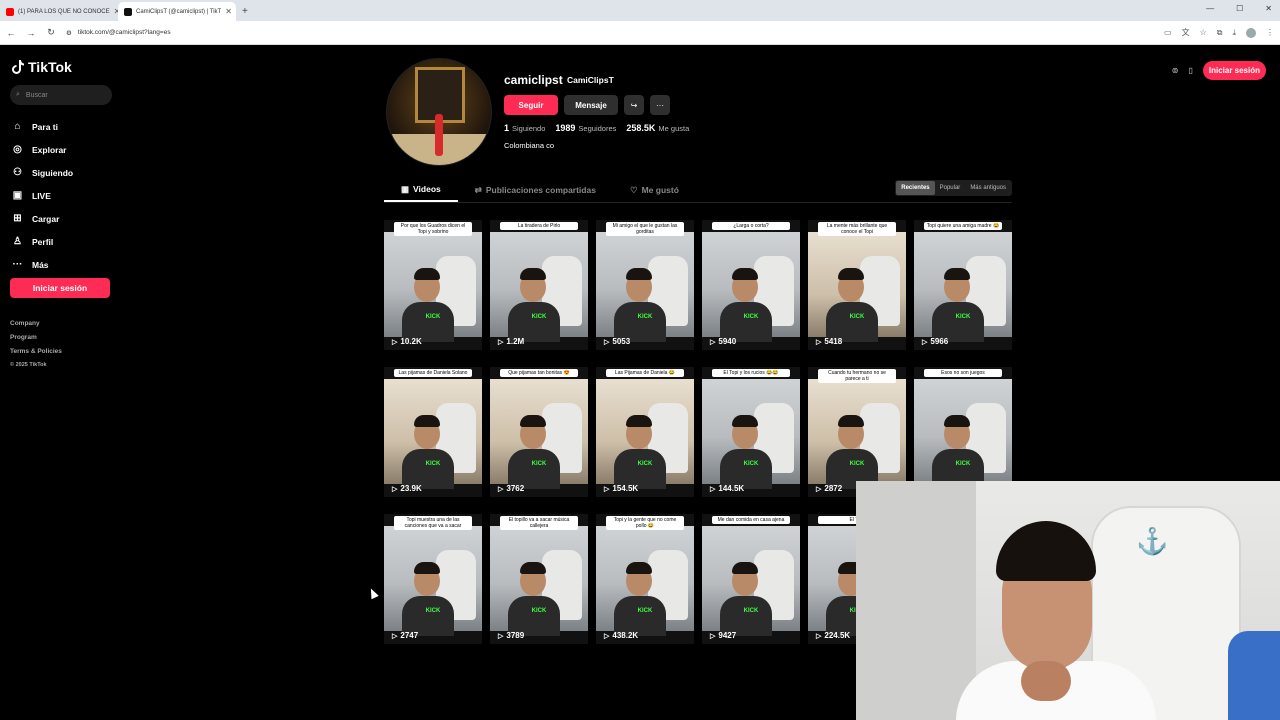  Describe the element at coordinates (515, 341) in the screenshot. I see `view-count-value: 1.2M` at that location.